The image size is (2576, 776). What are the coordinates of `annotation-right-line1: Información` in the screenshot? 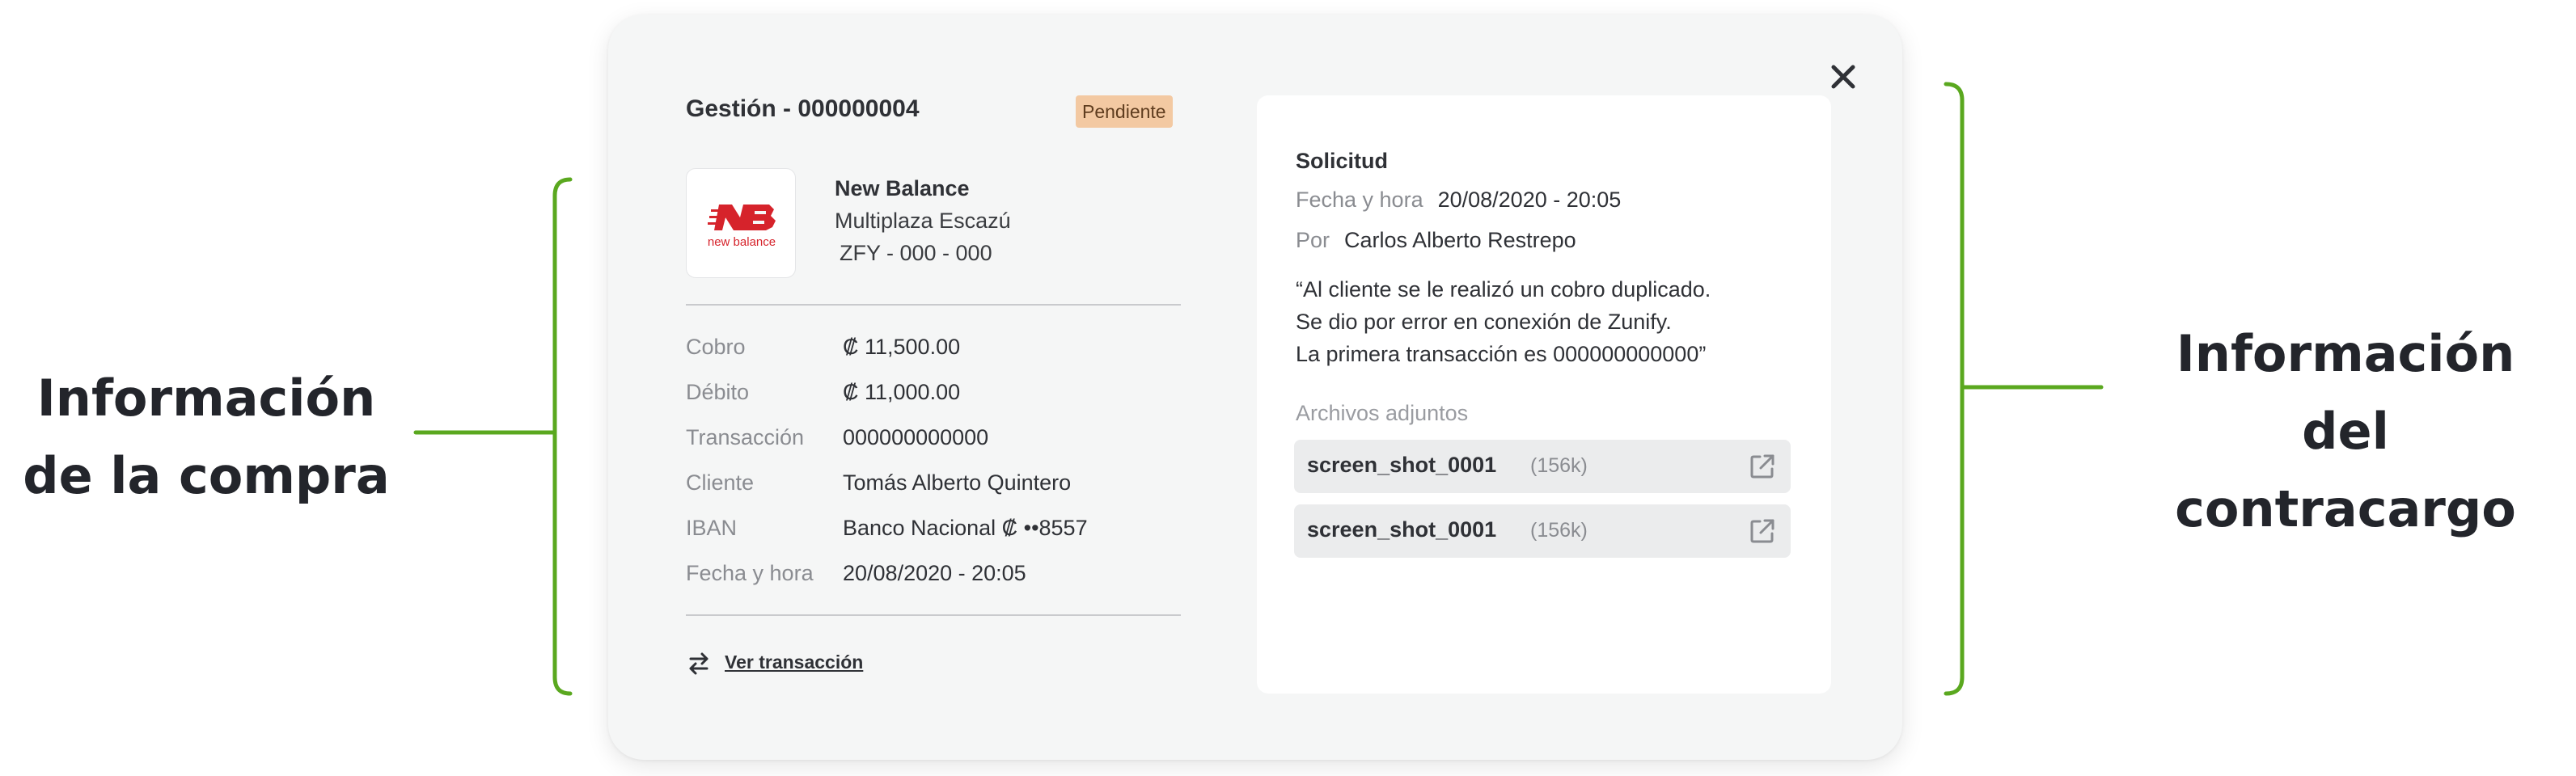 It's located at (2345, 353).